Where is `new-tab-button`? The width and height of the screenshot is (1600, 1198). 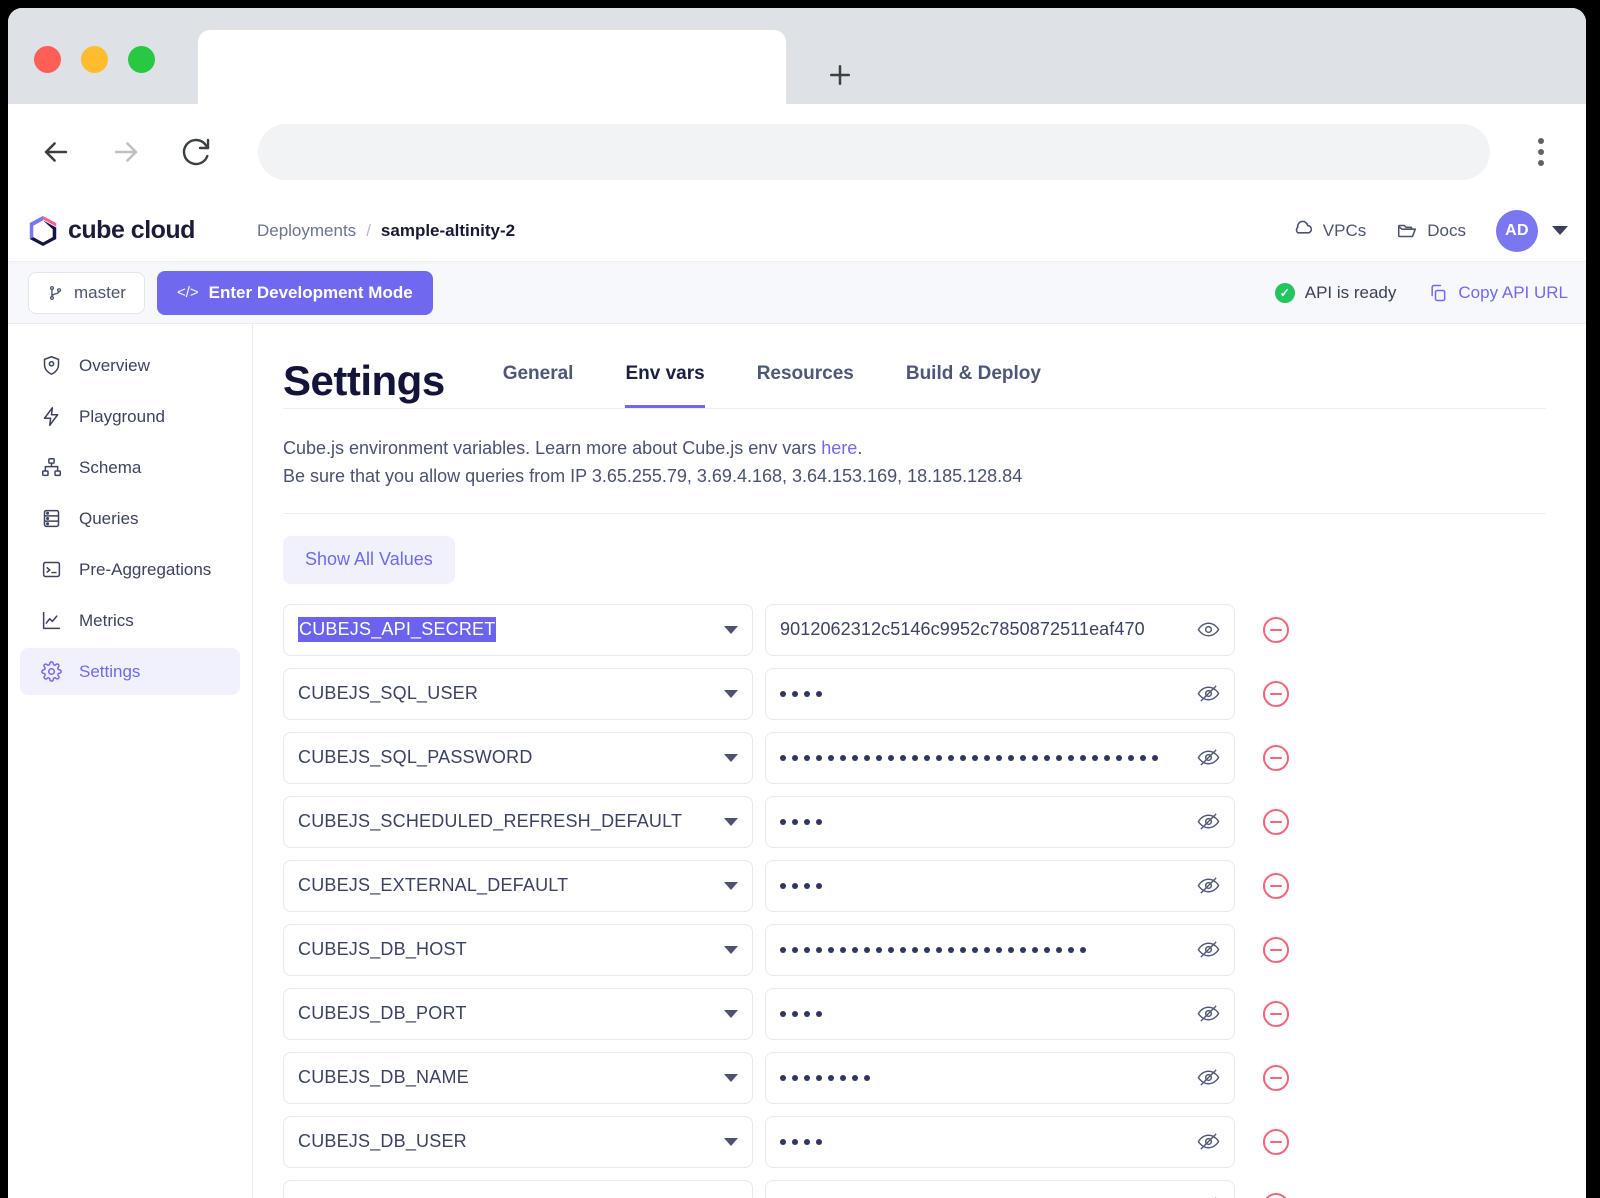 new-tab-button is located at coordinates (840, 75).